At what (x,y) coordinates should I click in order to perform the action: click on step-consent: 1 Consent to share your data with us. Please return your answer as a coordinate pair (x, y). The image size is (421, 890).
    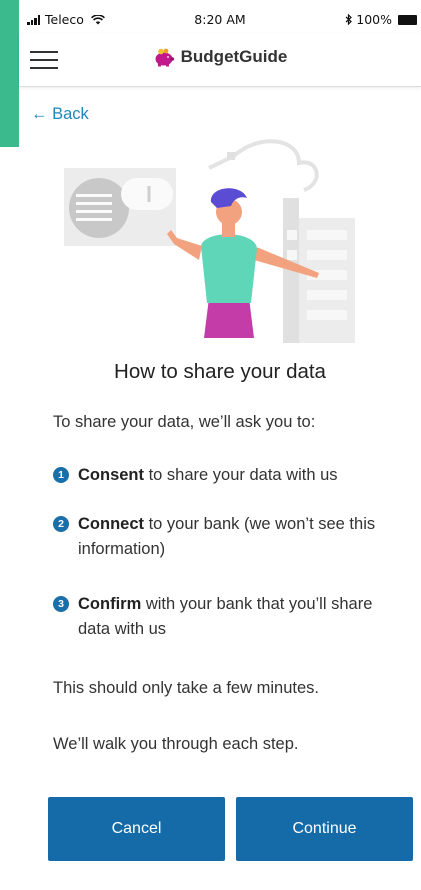
    Looking at the image, I should click on (233, 475).